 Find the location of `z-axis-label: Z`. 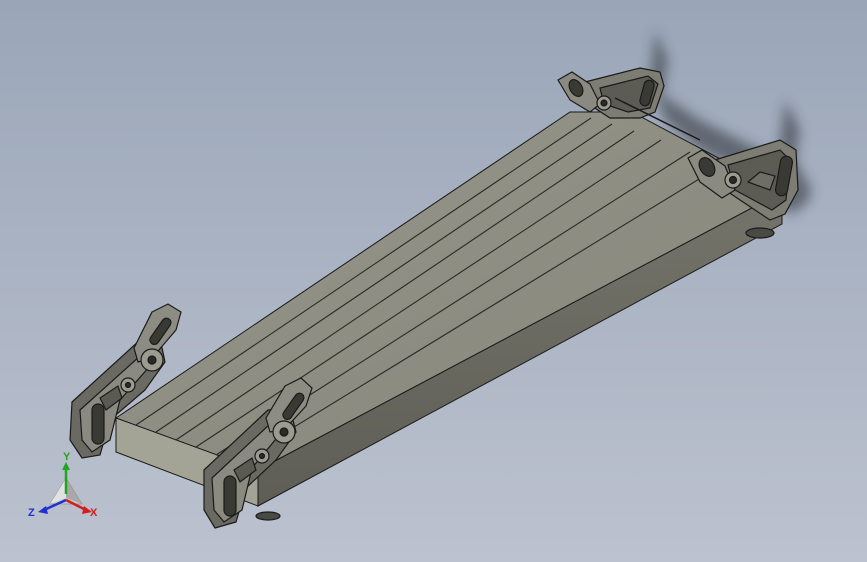

z-axis-label: Z is located at coordinates (31, 513).